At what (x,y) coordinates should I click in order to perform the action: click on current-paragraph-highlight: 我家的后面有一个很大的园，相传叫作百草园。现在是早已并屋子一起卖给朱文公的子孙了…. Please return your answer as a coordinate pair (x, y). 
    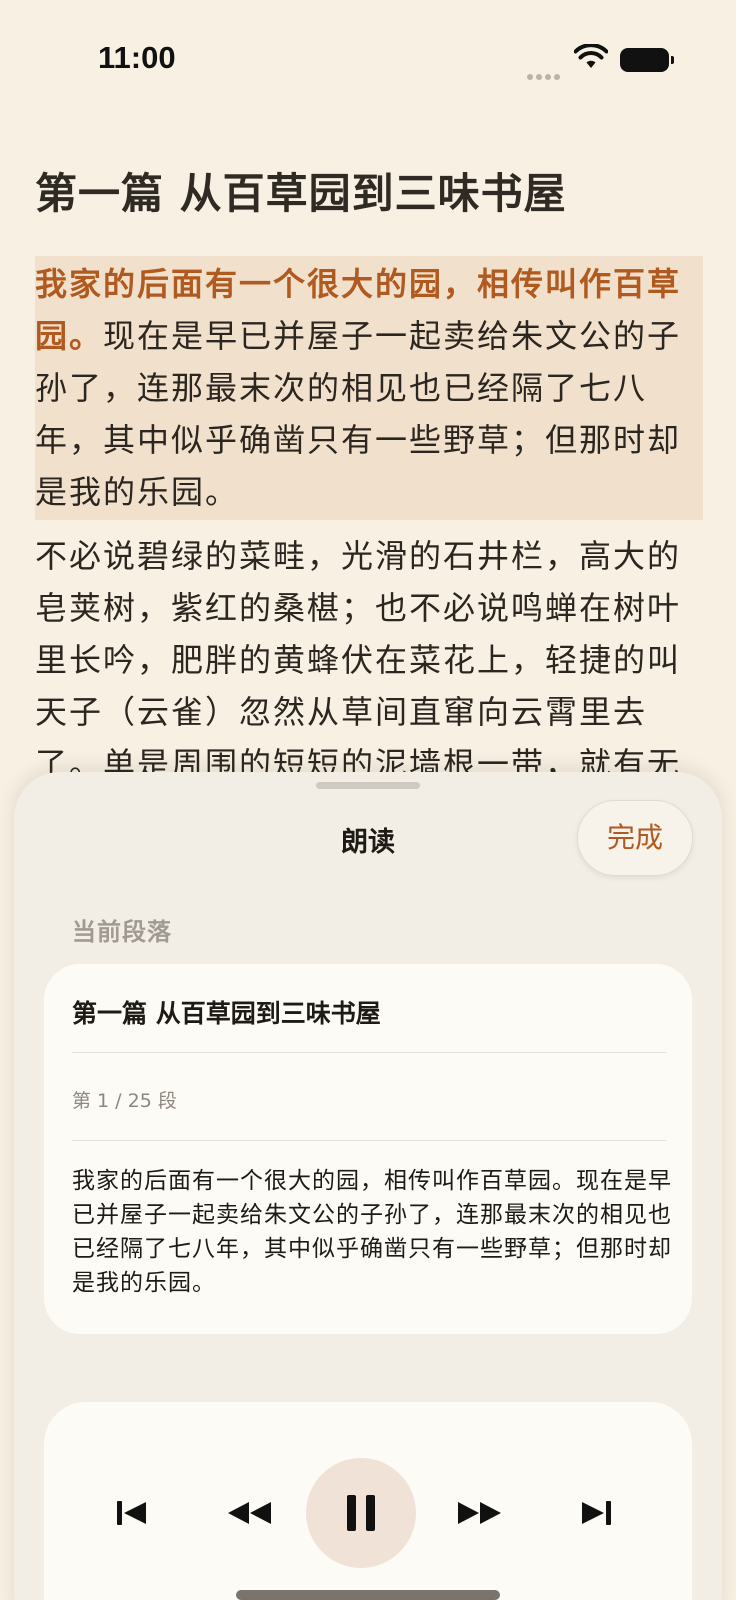
    Looking at the image, I should click on (369, 388).